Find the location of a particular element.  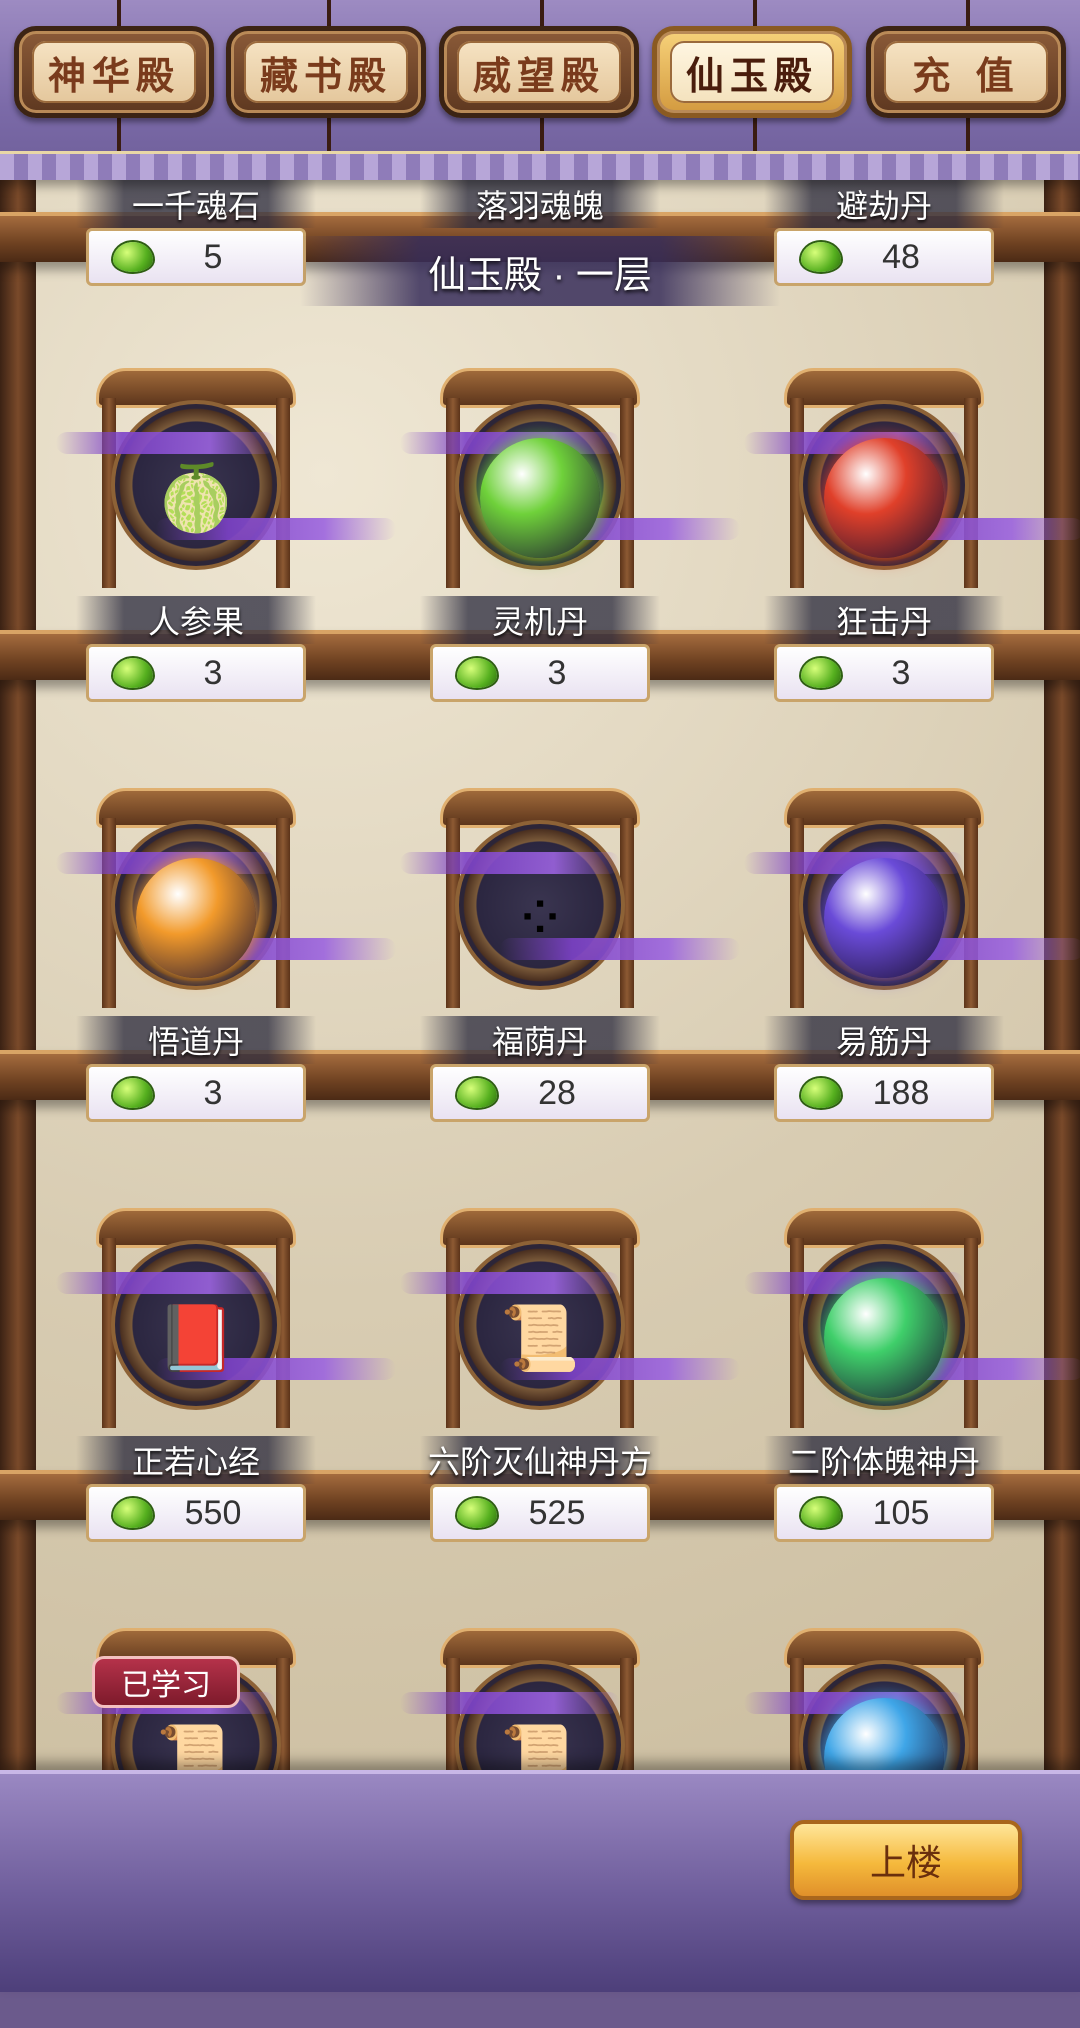

tab-inner: 神华殿 is located at coordinates (114, 72).